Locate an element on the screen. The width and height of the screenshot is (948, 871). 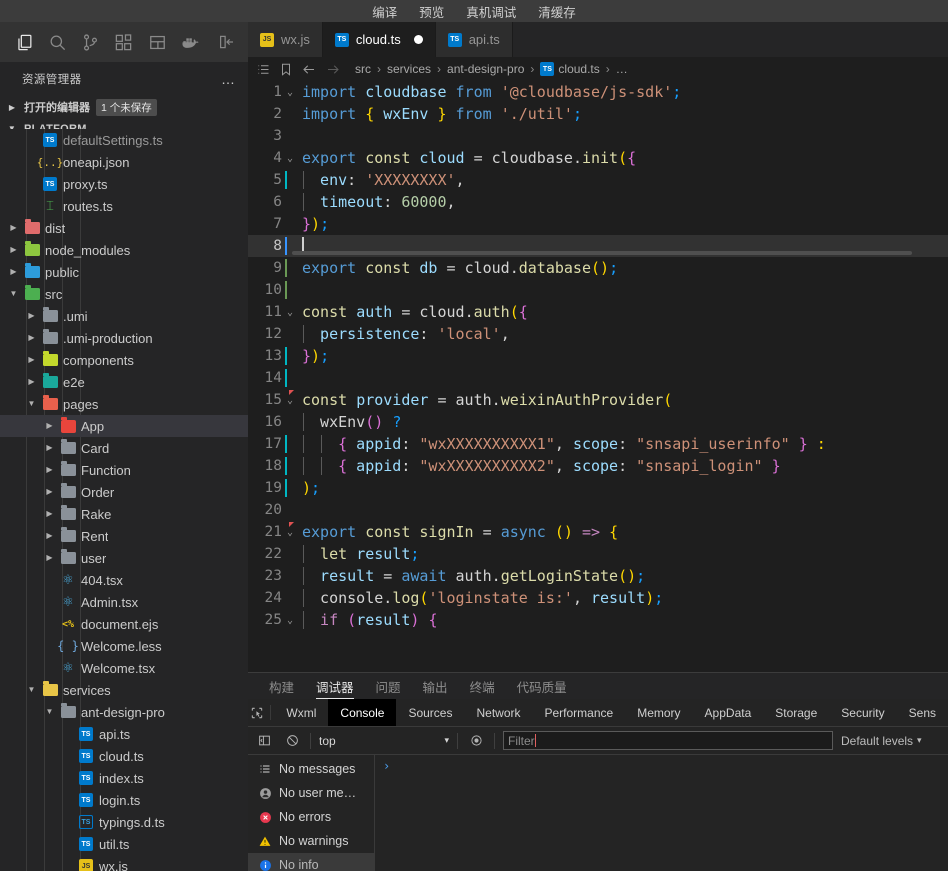
back-arrow-icon is located at coordinates (309, 69).